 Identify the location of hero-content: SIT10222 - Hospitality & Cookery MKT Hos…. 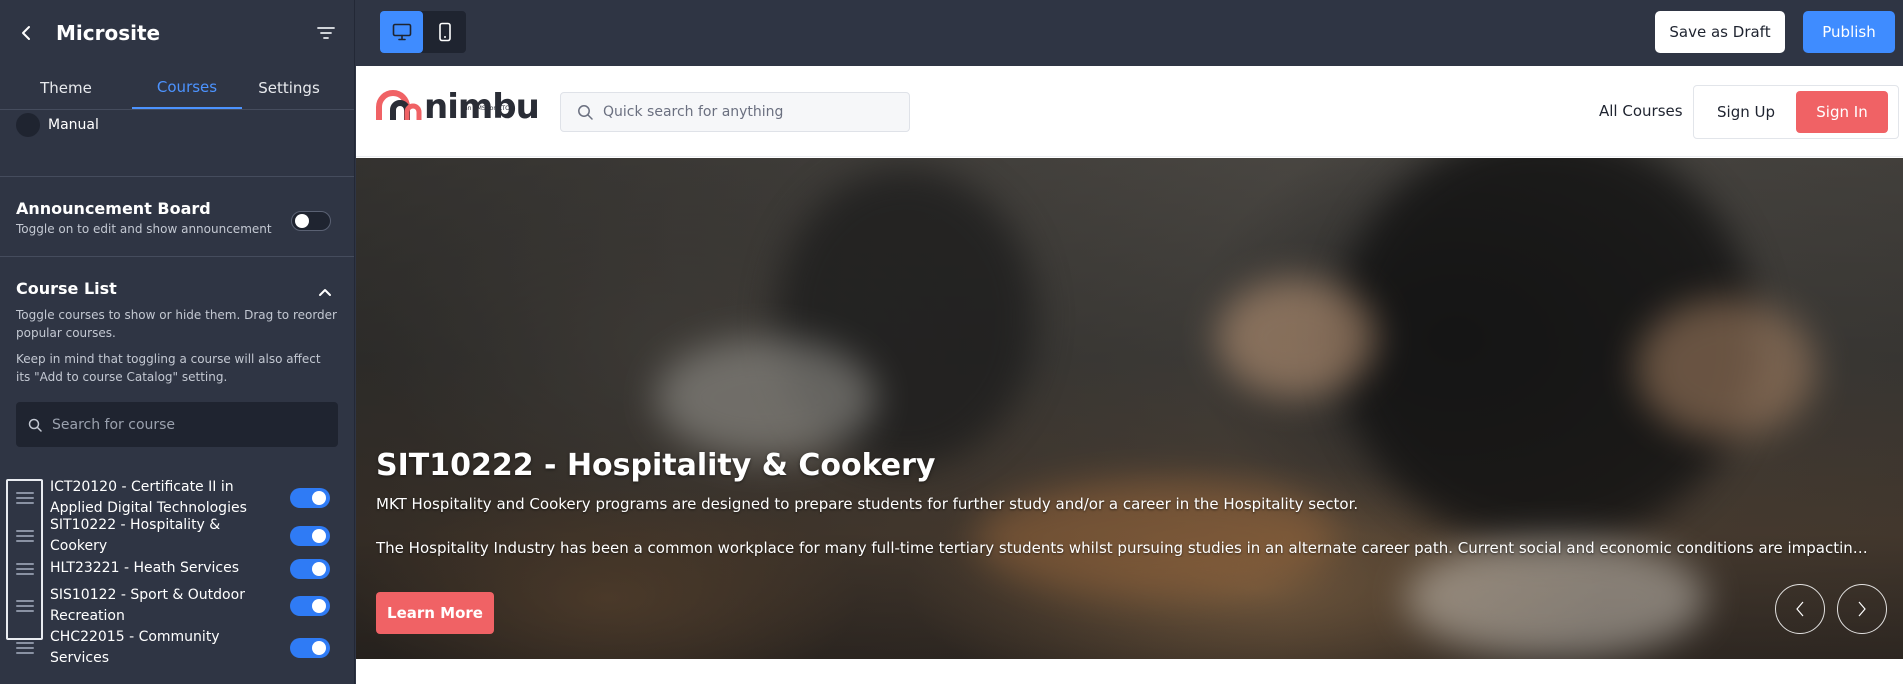
(1126, 502).